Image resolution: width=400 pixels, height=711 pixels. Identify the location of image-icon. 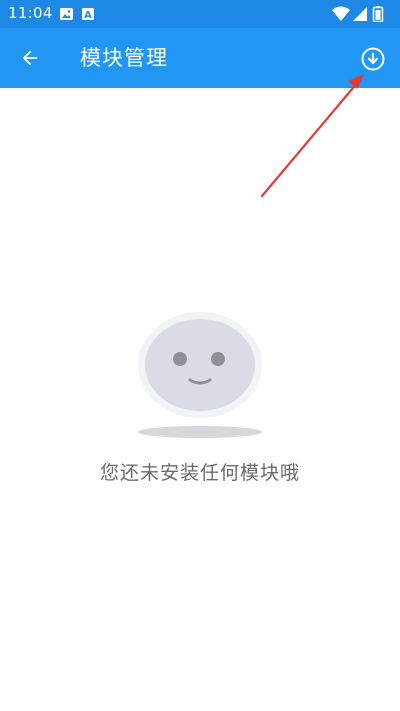
(66, 14).